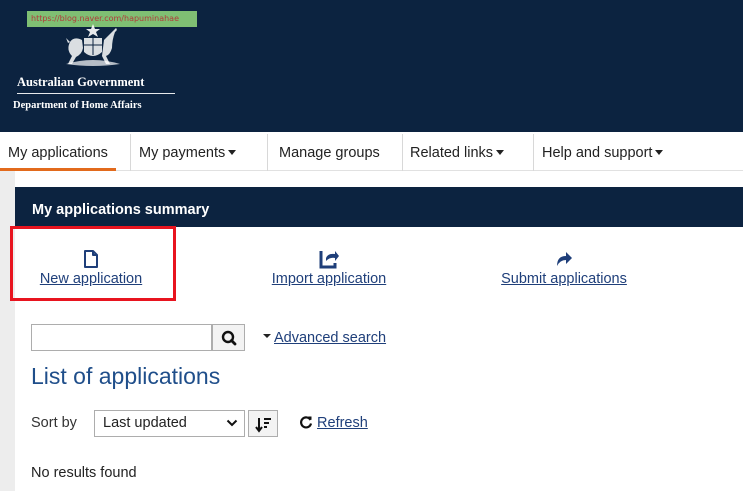 This screenshot has height=491, width=743. I want to click on nav-related-links: Related links, so click(457, 152).